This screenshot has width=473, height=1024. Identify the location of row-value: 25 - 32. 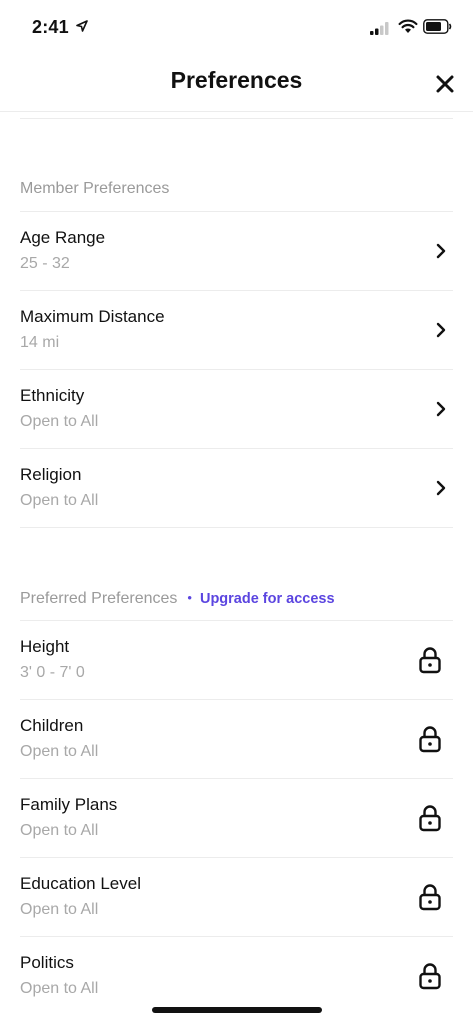
(45, 263).